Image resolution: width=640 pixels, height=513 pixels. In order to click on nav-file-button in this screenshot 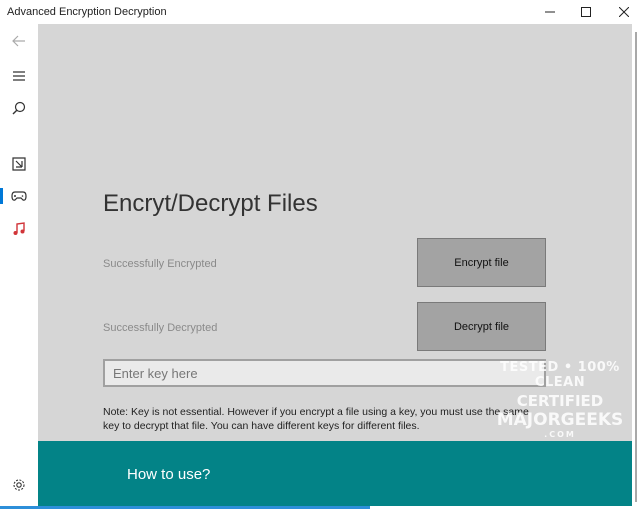, I will do `click(19, 164)`.